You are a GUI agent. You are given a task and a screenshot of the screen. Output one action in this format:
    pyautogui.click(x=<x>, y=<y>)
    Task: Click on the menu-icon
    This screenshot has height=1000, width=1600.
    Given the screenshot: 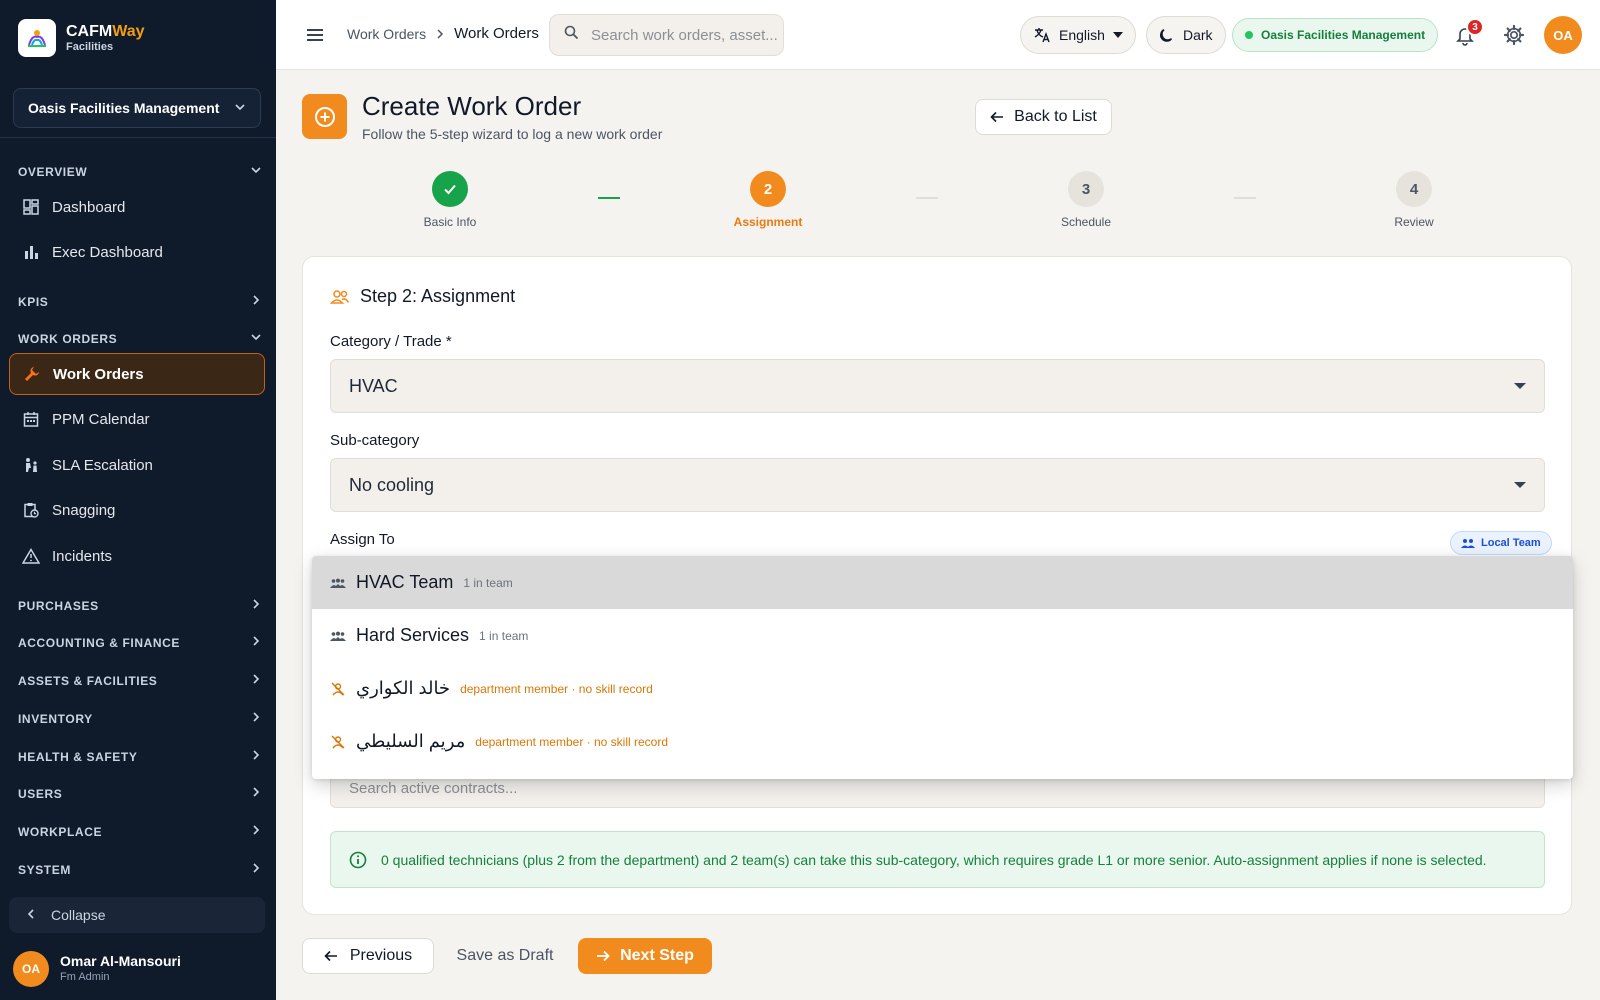 What is the action you would take?
    pyautogui.click(x=315, y=35)
    